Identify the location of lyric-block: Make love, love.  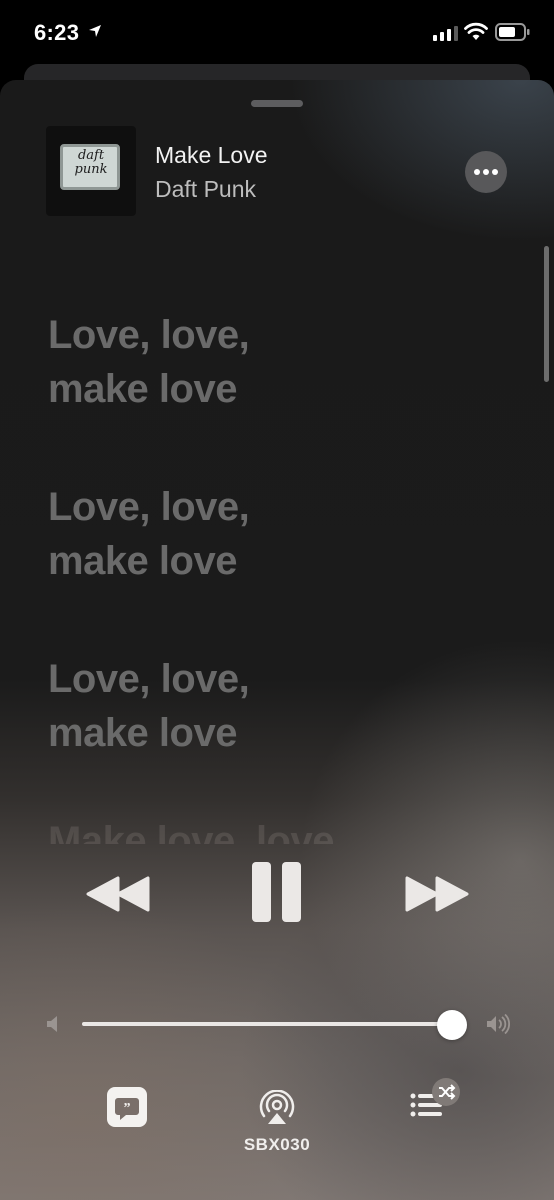
(191, 829).